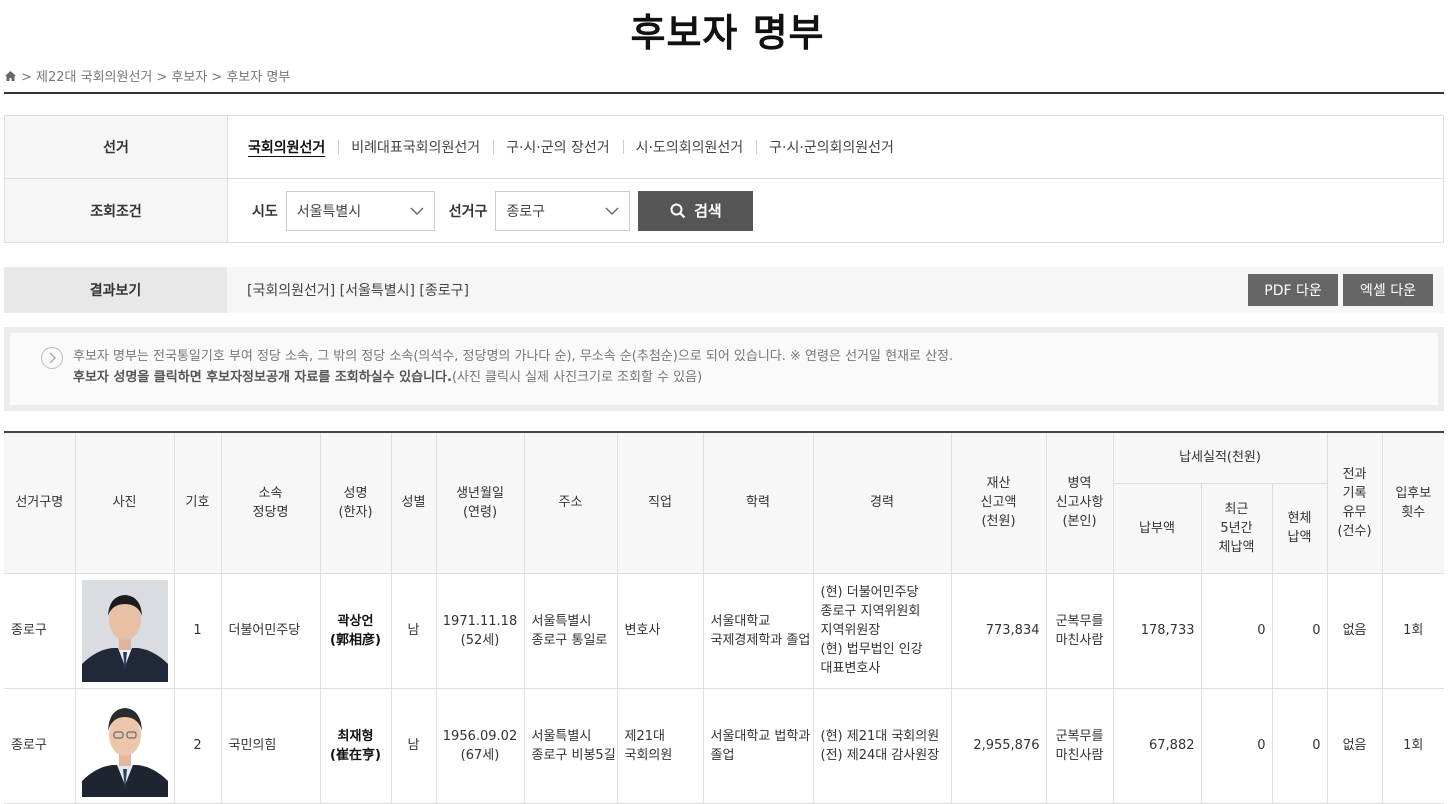 The width and height of the screenshot is (1455, 804). Describe the element at coordinates (270, 745) in the screenshot. I see `cell-party: 국민의힘` at that location.